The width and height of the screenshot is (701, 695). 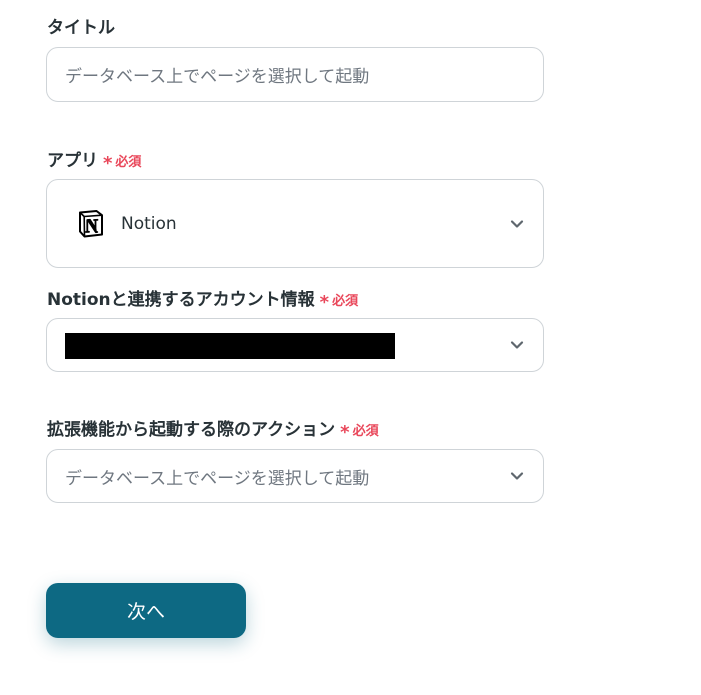 What do you see at coordinates (230, 346) in the screenshot?
I see `redacted-account-value` at bounding box center [230, 346].